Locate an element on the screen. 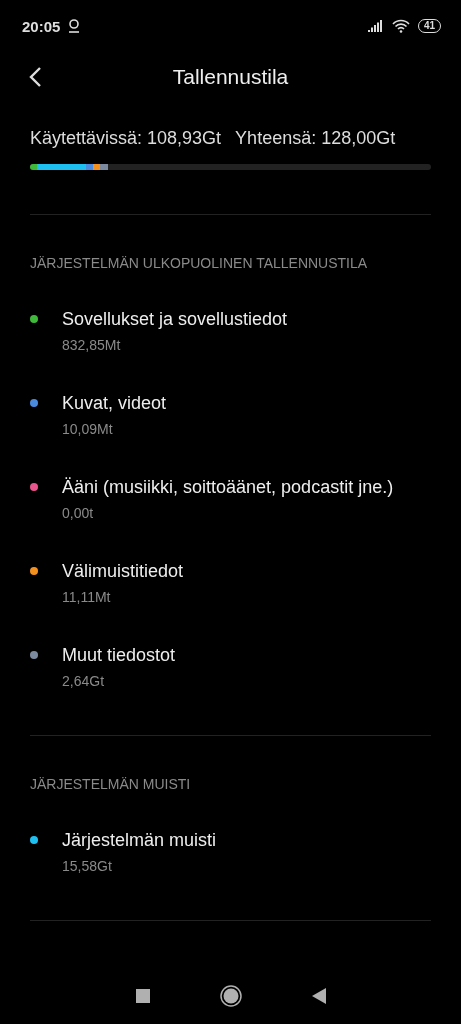 Image resolution: width=461 pixels, height=1024 pixels. section-title: JÄRJESTELMÄN MUISTI is located at coordinates (110, 784).